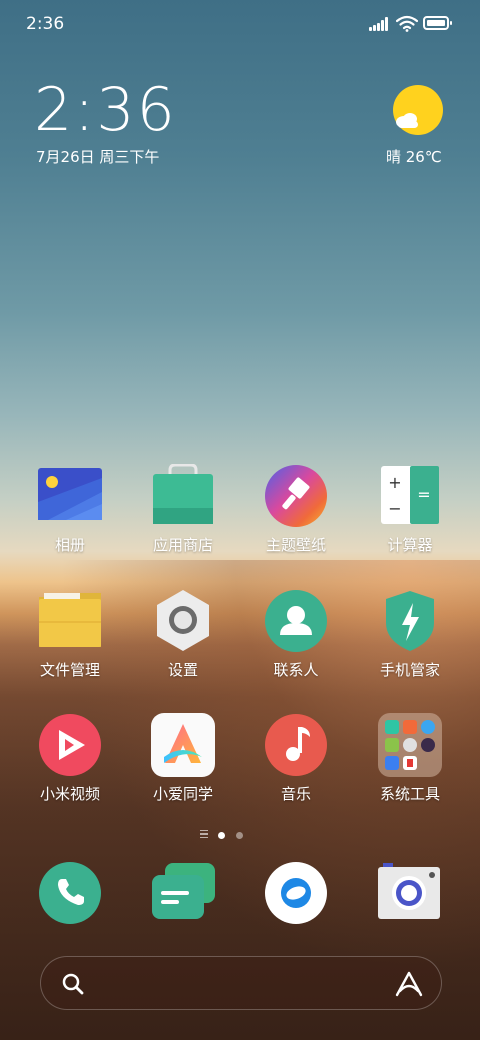 The height and width of the screenshot is (1040, 480). Describe the element at coordinates (240, 25) in the screenshot. I see `status-bar: 2:36` at that location.